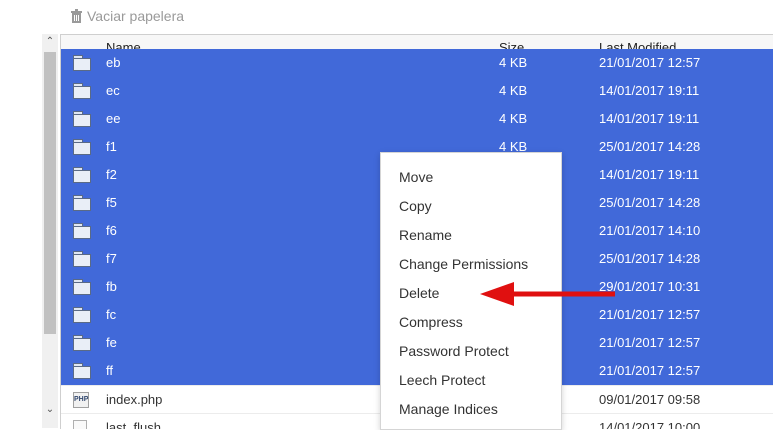 This screenshot has width=773, height=430. What do you see at coordinates (448, 409) in the screenshot?
I see `menu-item-manage-indices: Manage Indices` at bounding box center [448, 409].